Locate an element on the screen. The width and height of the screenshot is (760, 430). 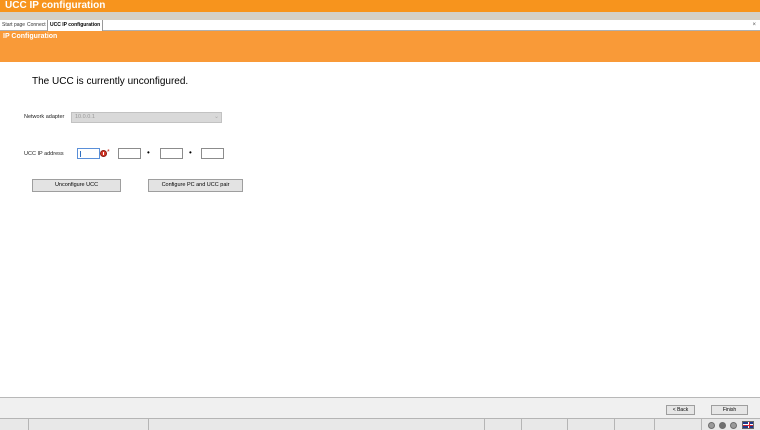
ip-octet-2-input is located at coordinates (129, 153).